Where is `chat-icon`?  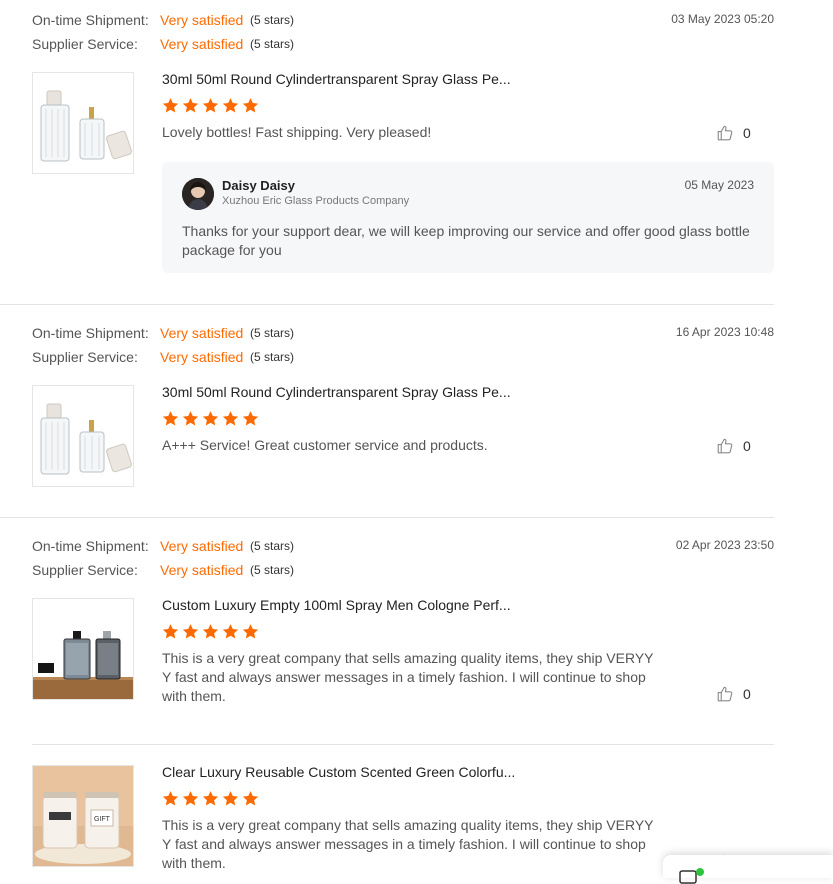 chat-icon is located at coordinates (688, 877).